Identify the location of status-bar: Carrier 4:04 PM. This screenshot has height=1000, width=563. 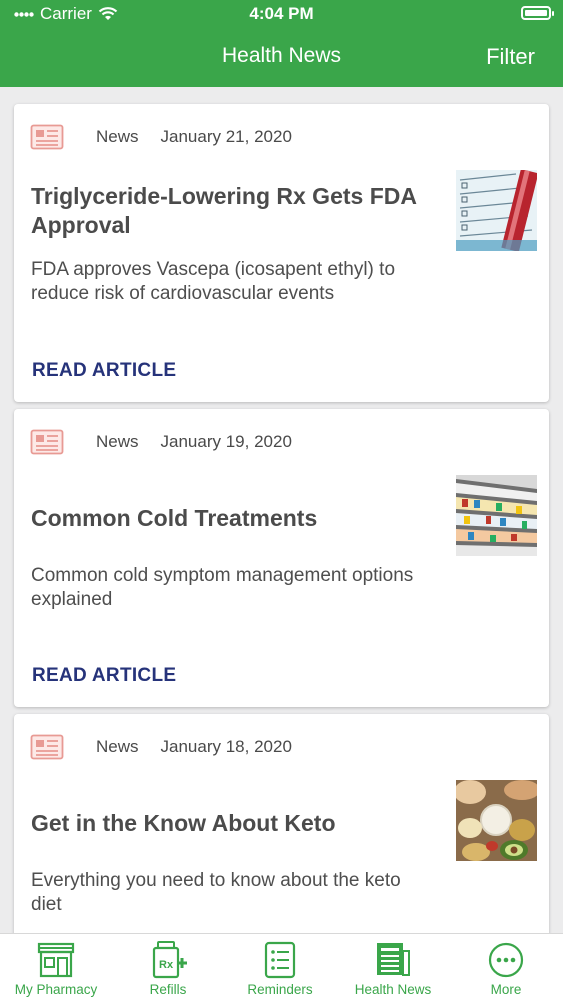
(281, 14).